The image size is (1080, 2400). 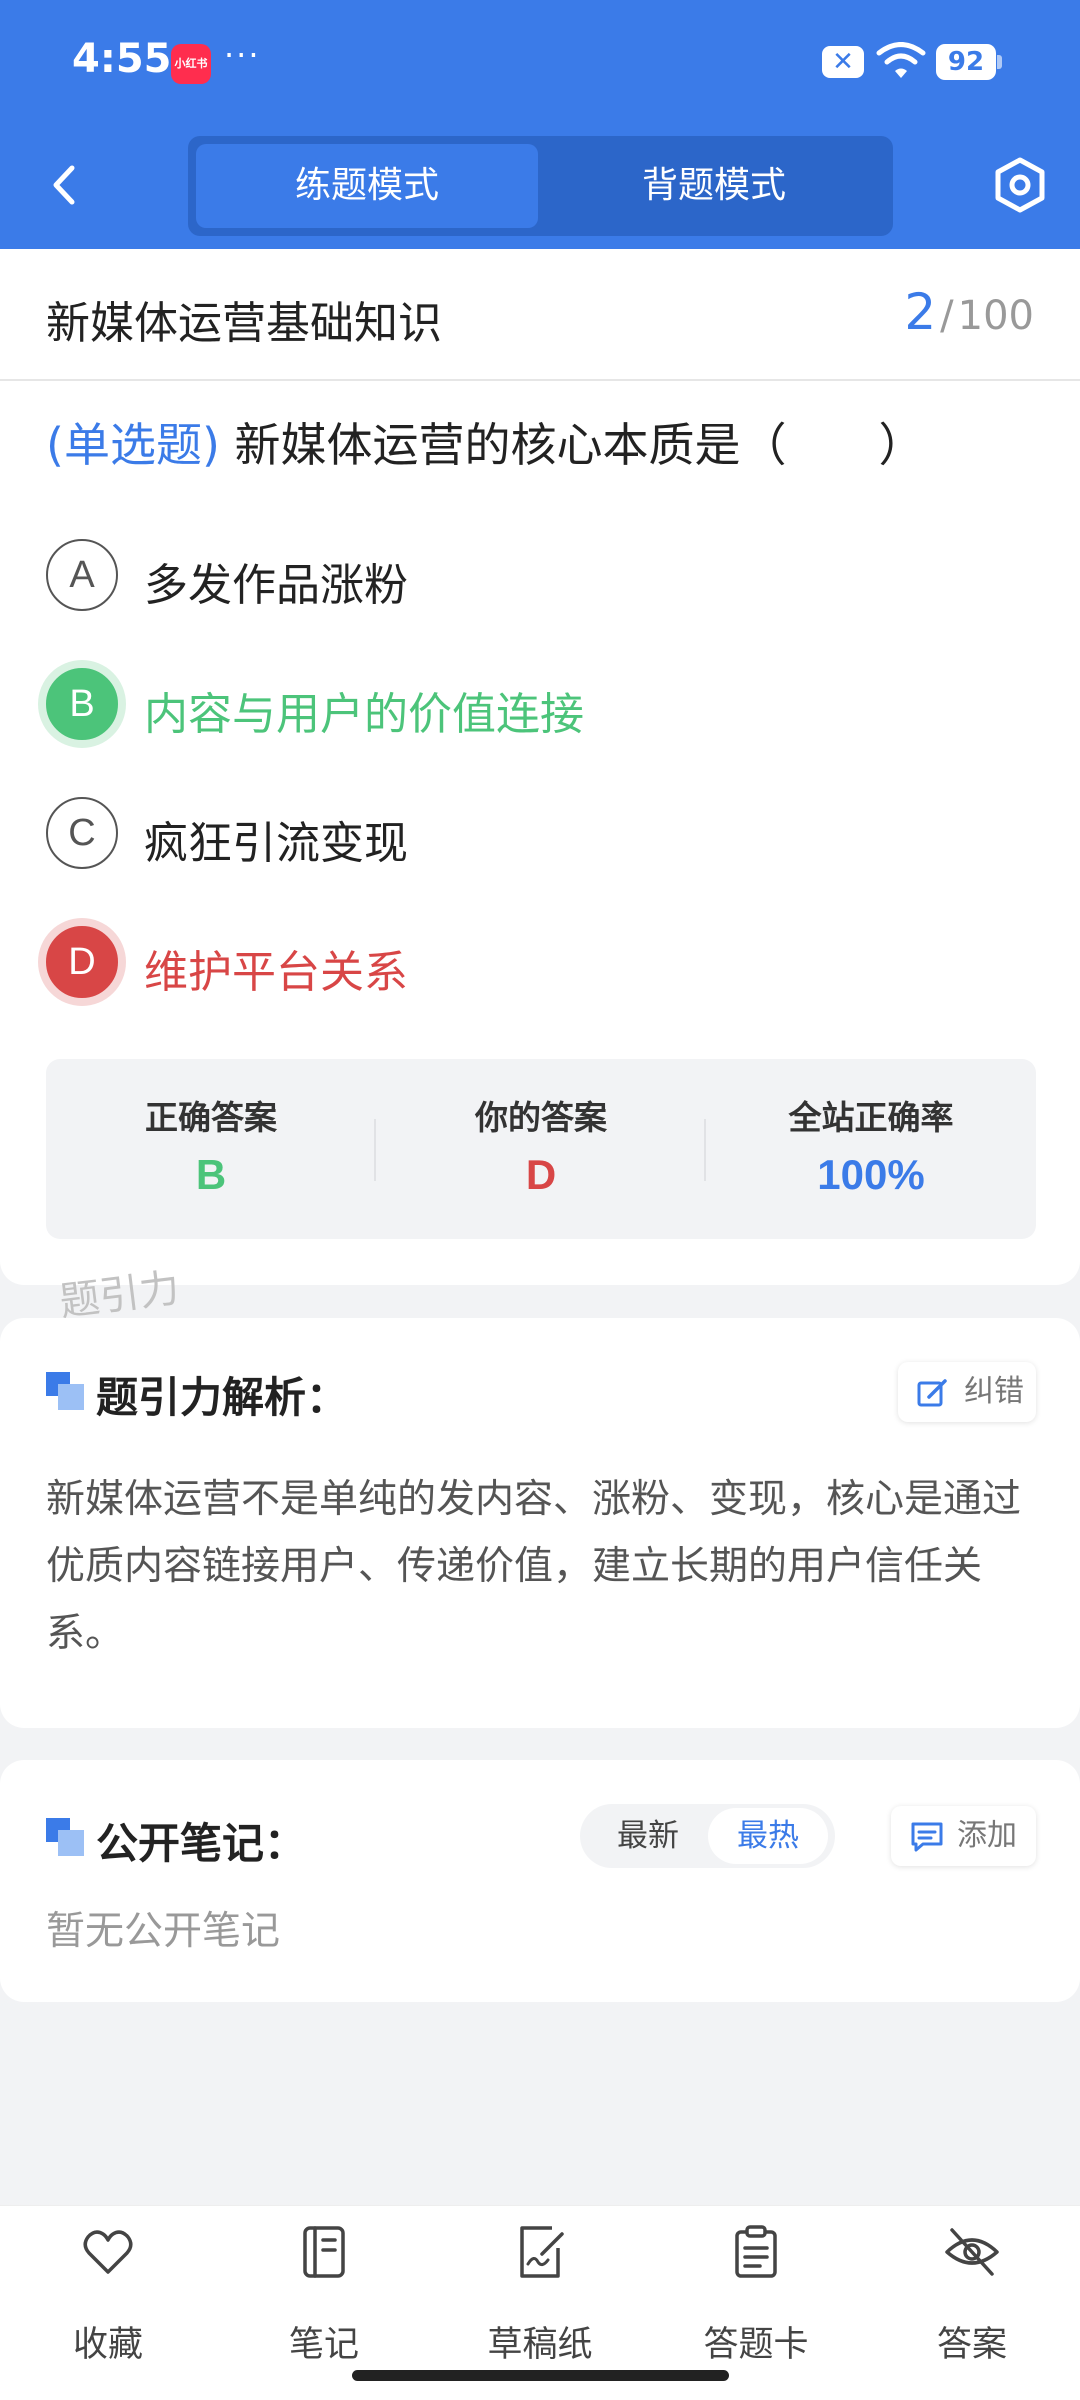 What do you see at coordinates (540, 186) in the screenshot?
I see `mode-switch: 练题模式 背题模式` at bounding box center [540, 186].